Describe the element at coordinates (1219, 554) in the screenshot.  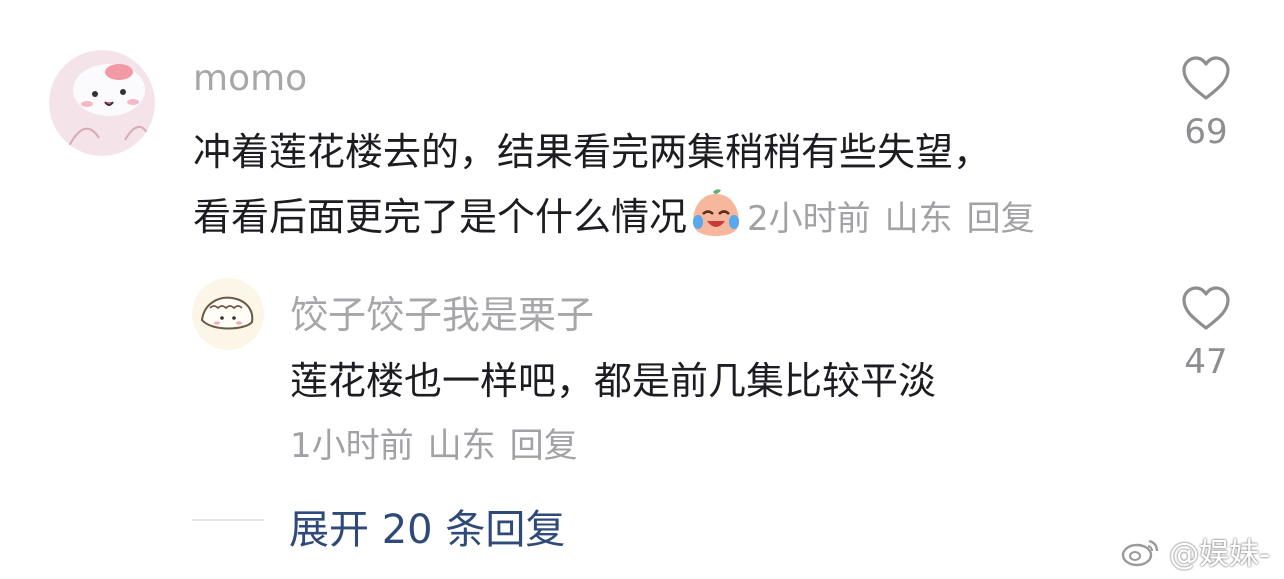
I see `watermark-text: @娱妹-` at that location.